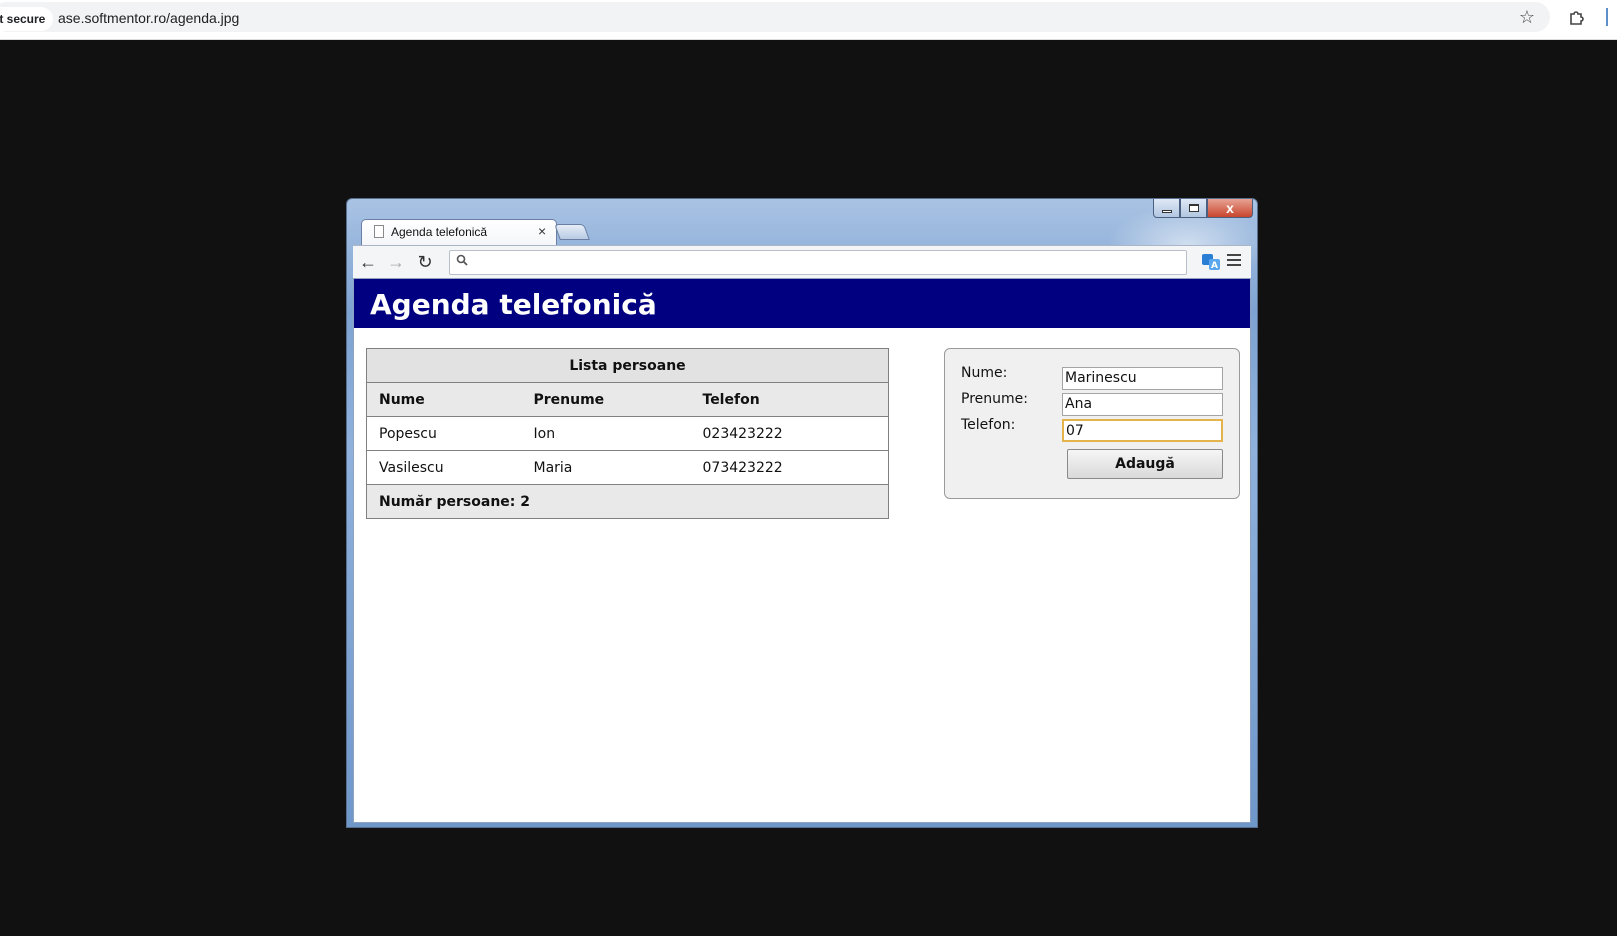 The width and height of the screenshot is (1617, 936). I want to click on page-icon, so click(379, 231).